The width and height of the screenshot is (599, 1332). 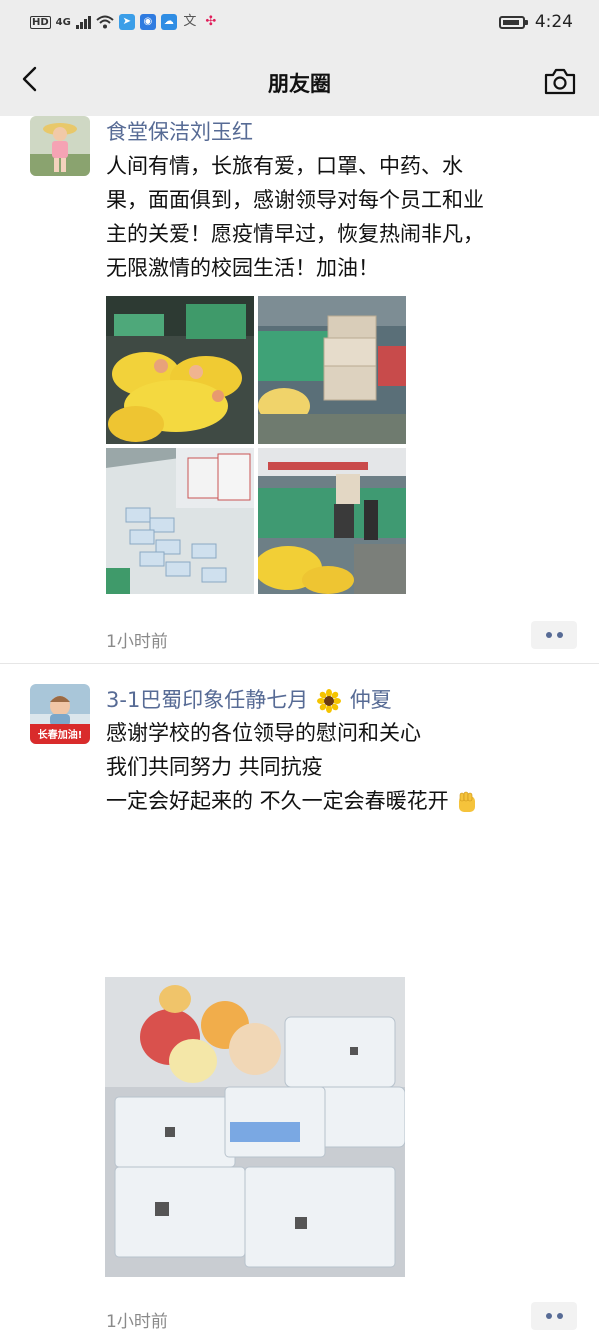 What do you see at coordinates (211, 21) in the screenshot?
I see `slack-icon: ✣` at bounding box center [211, 21].